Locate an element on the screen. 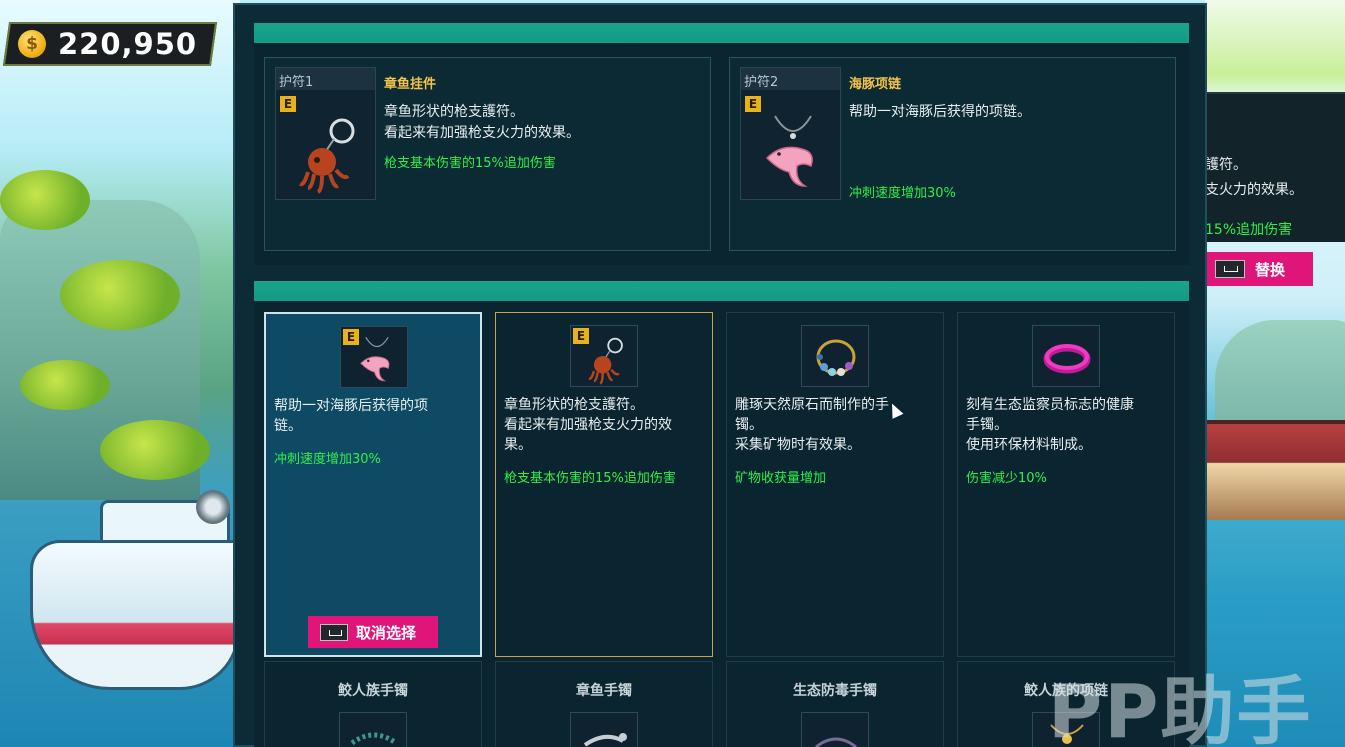 This screenshot has height=747, width=1345. stone-bracelet-icon is located at coordinates (836, 357).